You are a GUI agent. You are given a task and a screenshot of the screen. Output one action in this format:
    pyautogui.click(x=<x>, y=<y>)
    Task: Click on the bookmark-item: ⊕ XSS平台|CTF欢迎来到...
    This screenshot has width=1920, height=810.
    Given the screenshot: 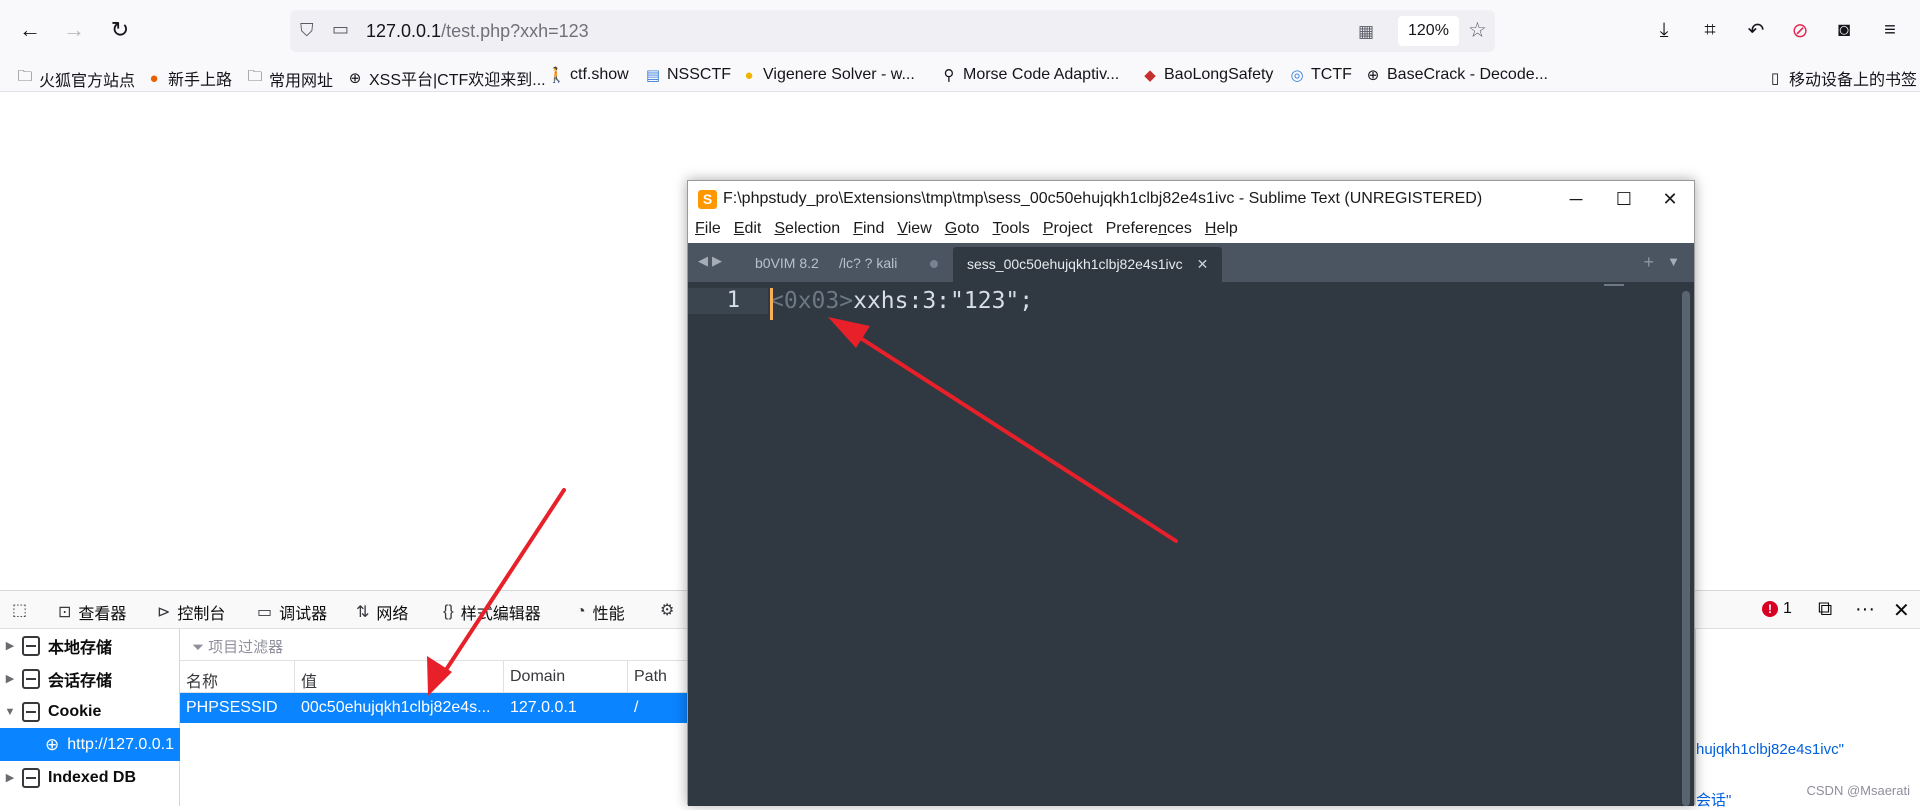 What is the action you would take?
    pyautogui.click(x=446, y=78)
    